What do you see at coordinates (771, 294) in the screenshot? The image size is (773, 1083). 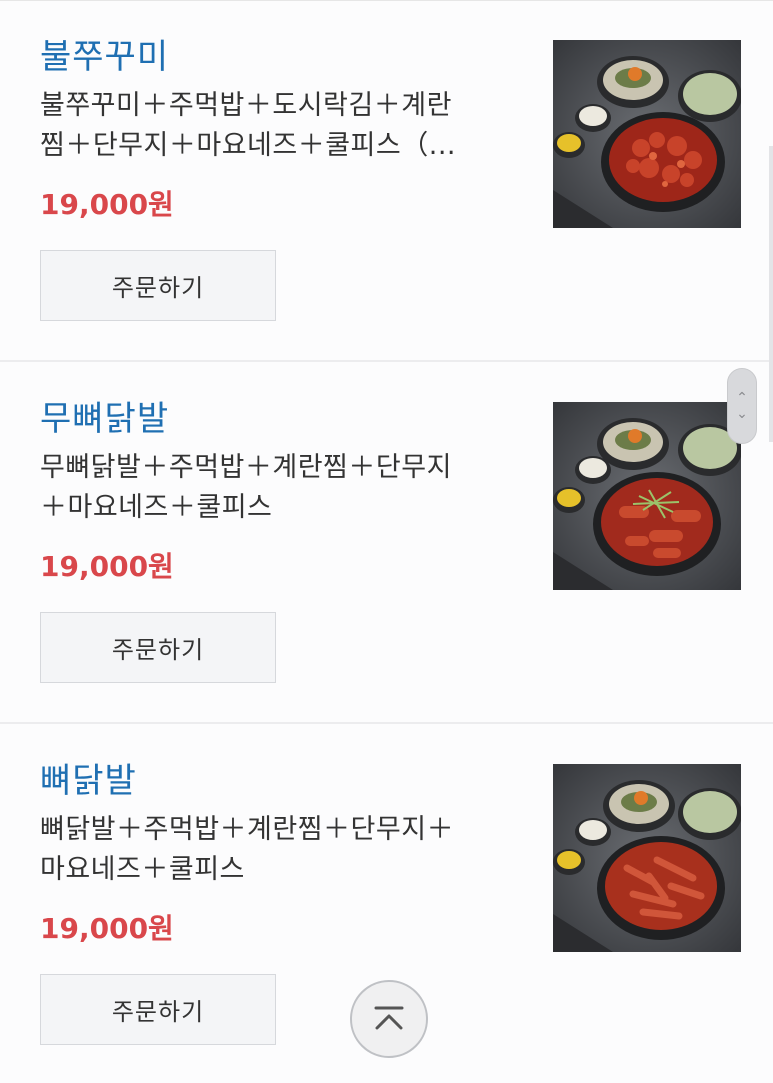 I see `scrollbar-track` at bounding box center [771, 294].